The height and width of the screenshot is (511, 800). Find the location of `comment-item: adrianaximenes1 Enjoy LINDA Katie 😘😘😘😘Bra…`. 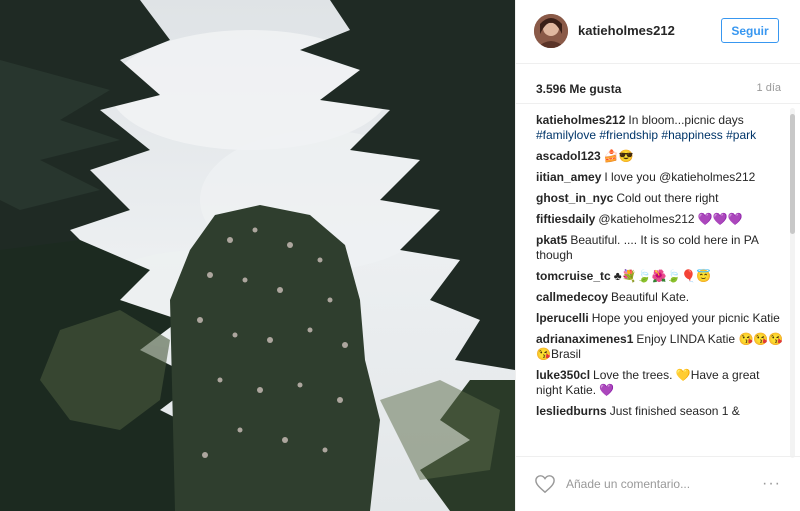

comment-item: adrianaximenes1 Enjoy LINDA Katie 😘😘😘😘Bra… is located at coordinates (661, 347).